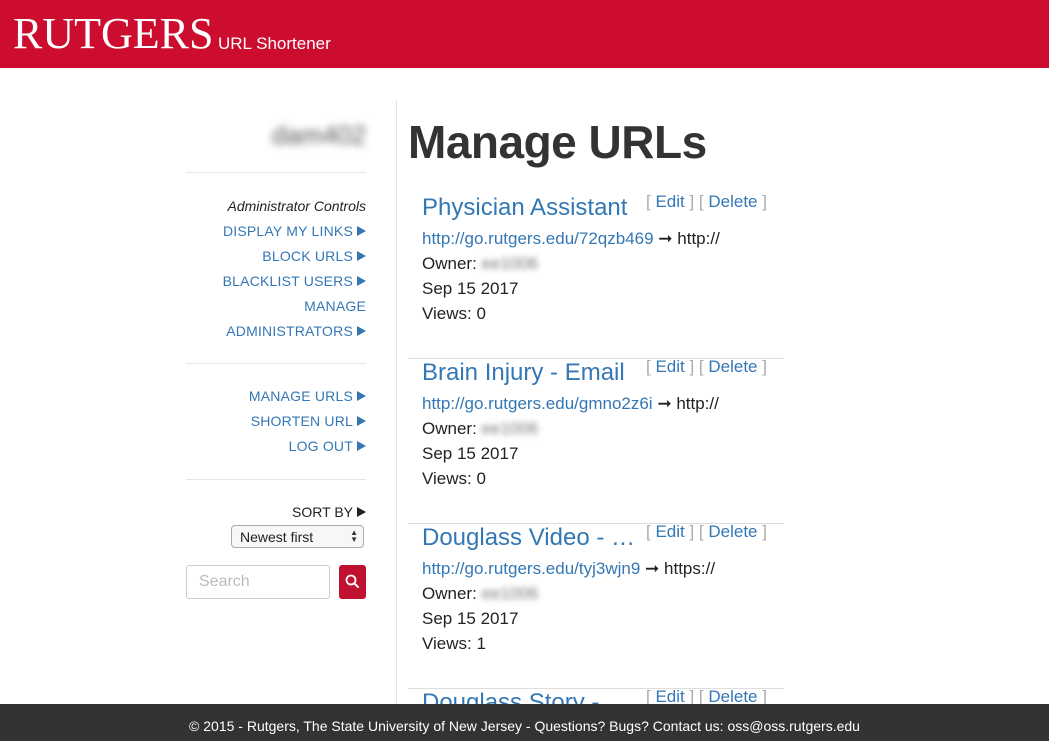  I want to click on url-title: Physician Assistant, so click(533, 208).